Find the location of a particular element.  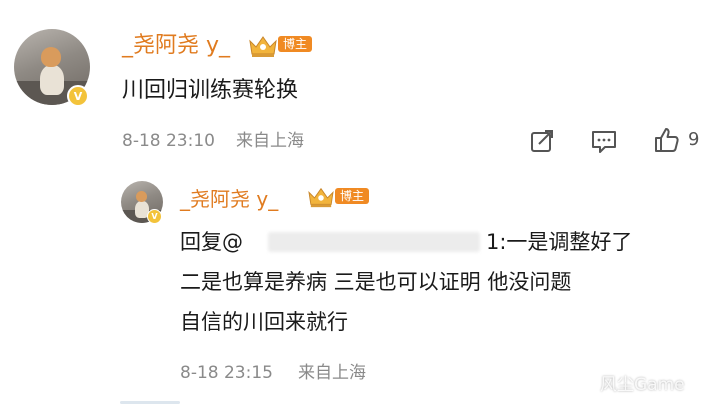

like-icon is located at coordinates (666, 140).